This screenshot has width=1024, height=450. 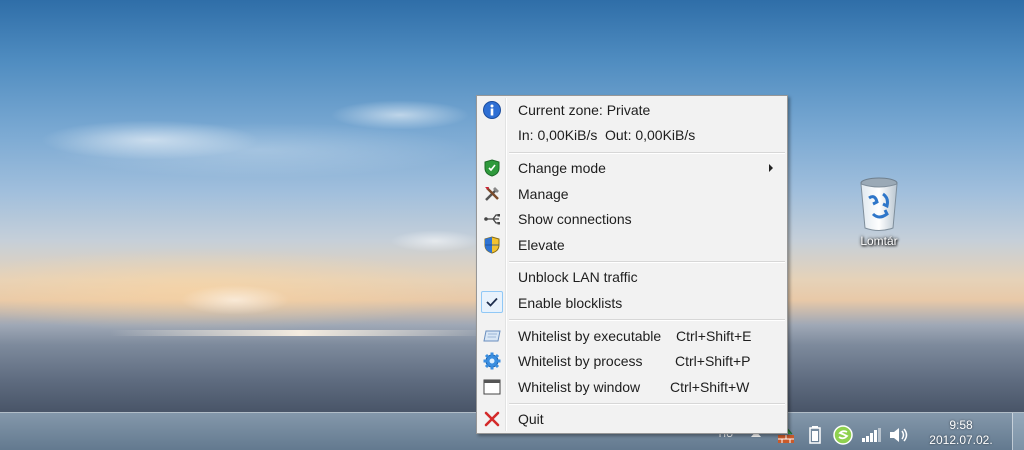 What do you see at coordinates (578, 277) in the screenshot?
I see `unblock-lan-label: Unblock LAN traffic` at bounding box center [578, 277].